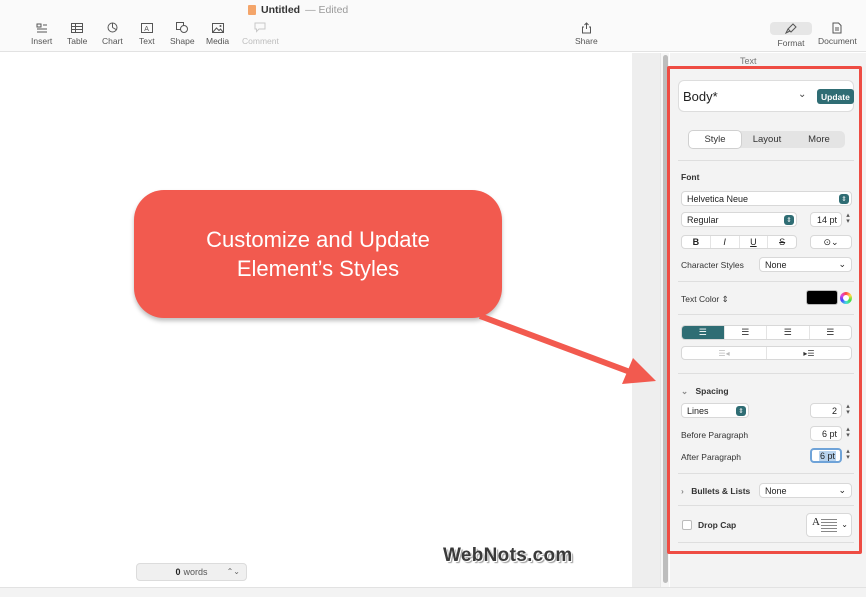  I want to click on word-count-value: 0, so click(178, 572).